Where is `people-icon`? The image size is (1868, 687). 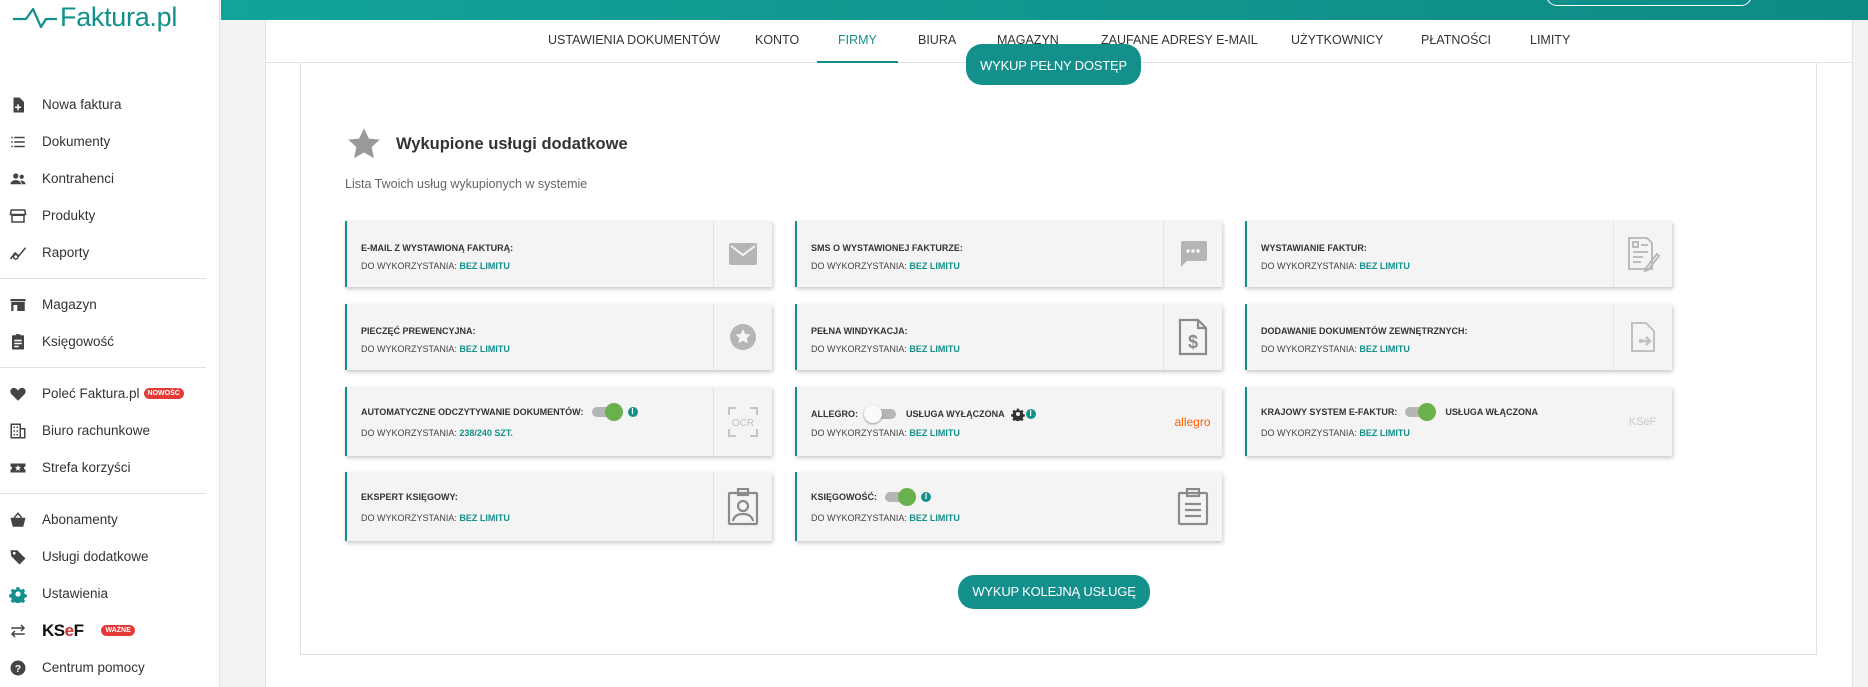 people-icon is located at coordinates (18, 179).